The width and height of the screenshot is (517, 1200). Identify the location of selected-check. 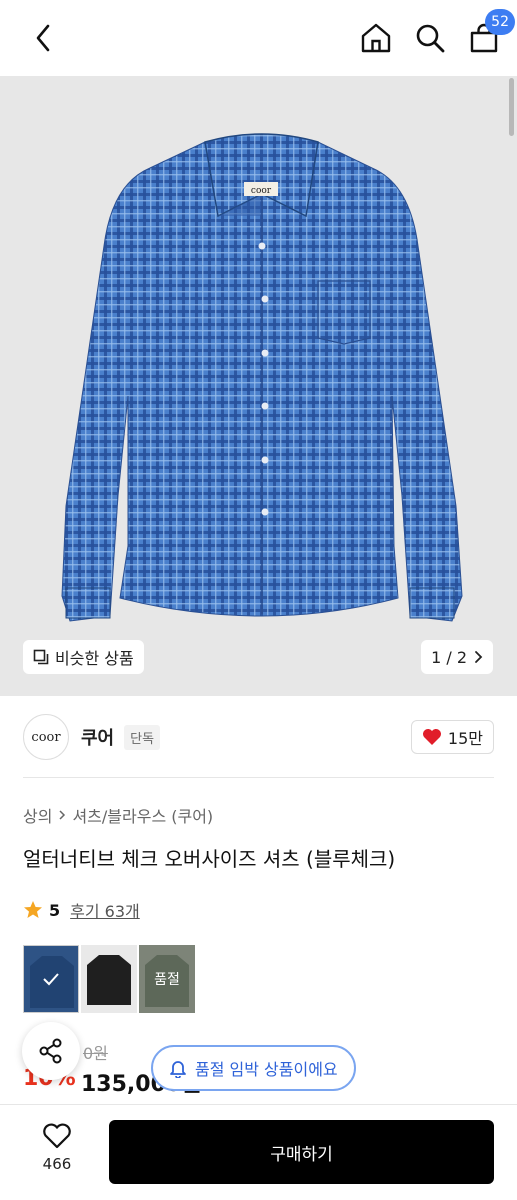
(51, 979).